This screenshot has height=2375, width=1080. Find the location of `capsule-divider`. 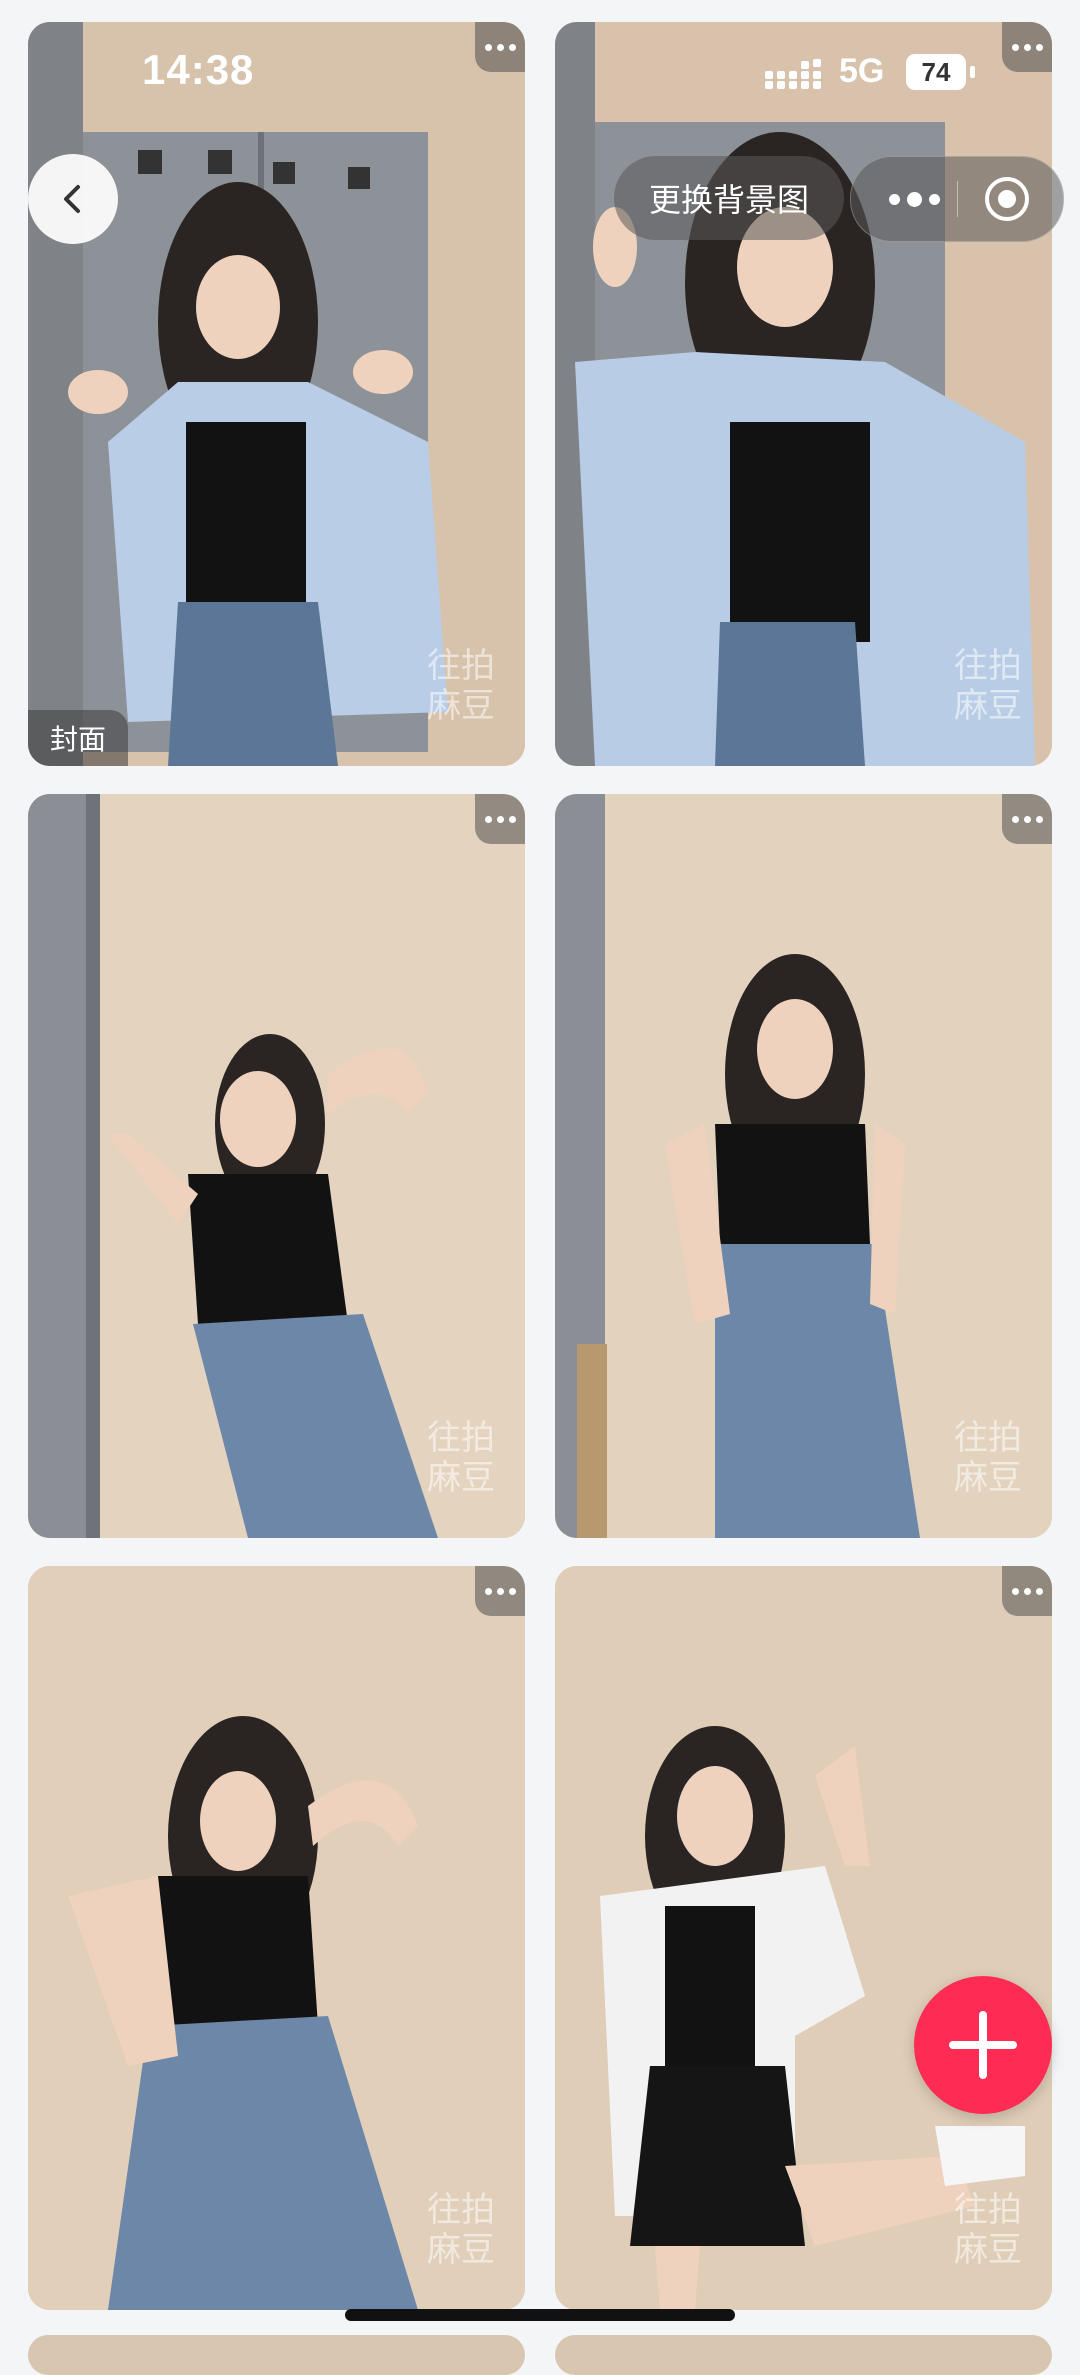

capsule-divider is located at coordinates (957, 199).